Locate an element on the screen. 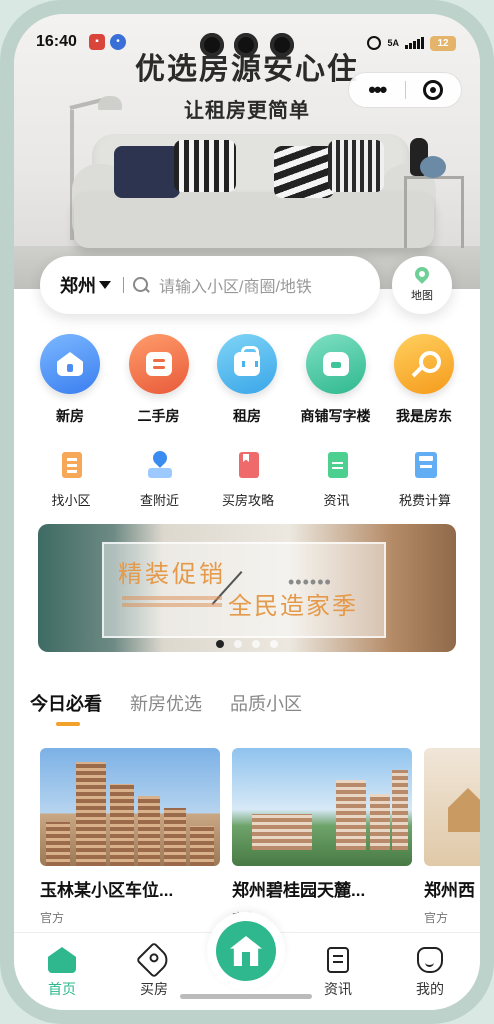 The width and height of the screenshot is (494, 1024). house-icon is located at coordinates (246, 951).